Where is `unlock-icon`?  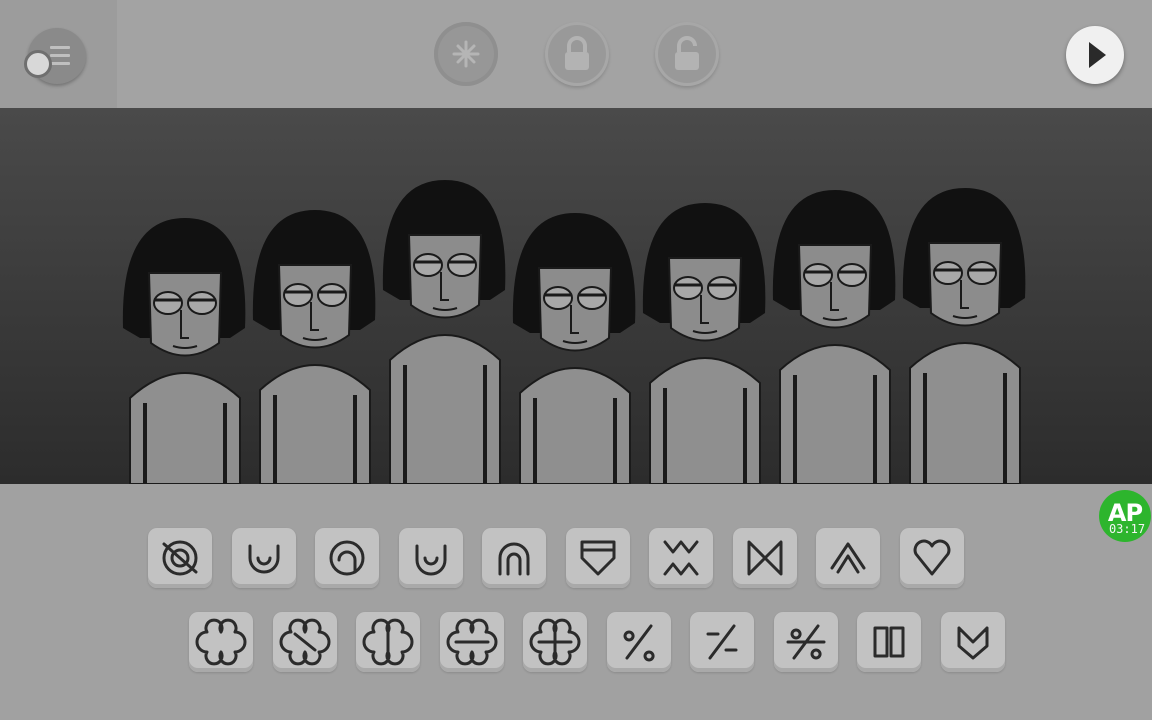 unlock-icon is located at coordinates (687, 53).